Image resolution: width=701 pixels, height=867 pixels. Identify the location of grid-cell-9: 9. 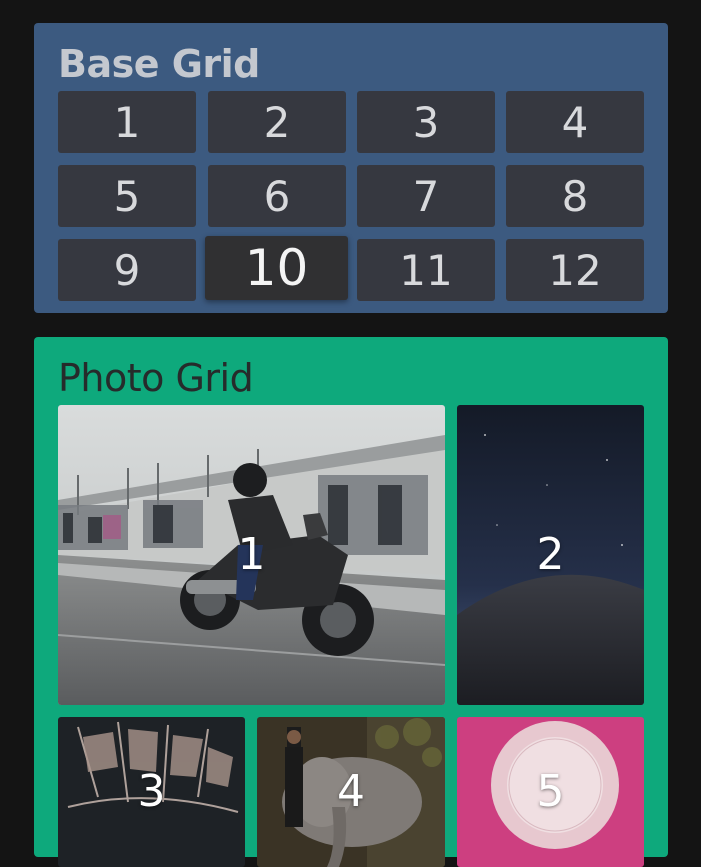
(127, 270).